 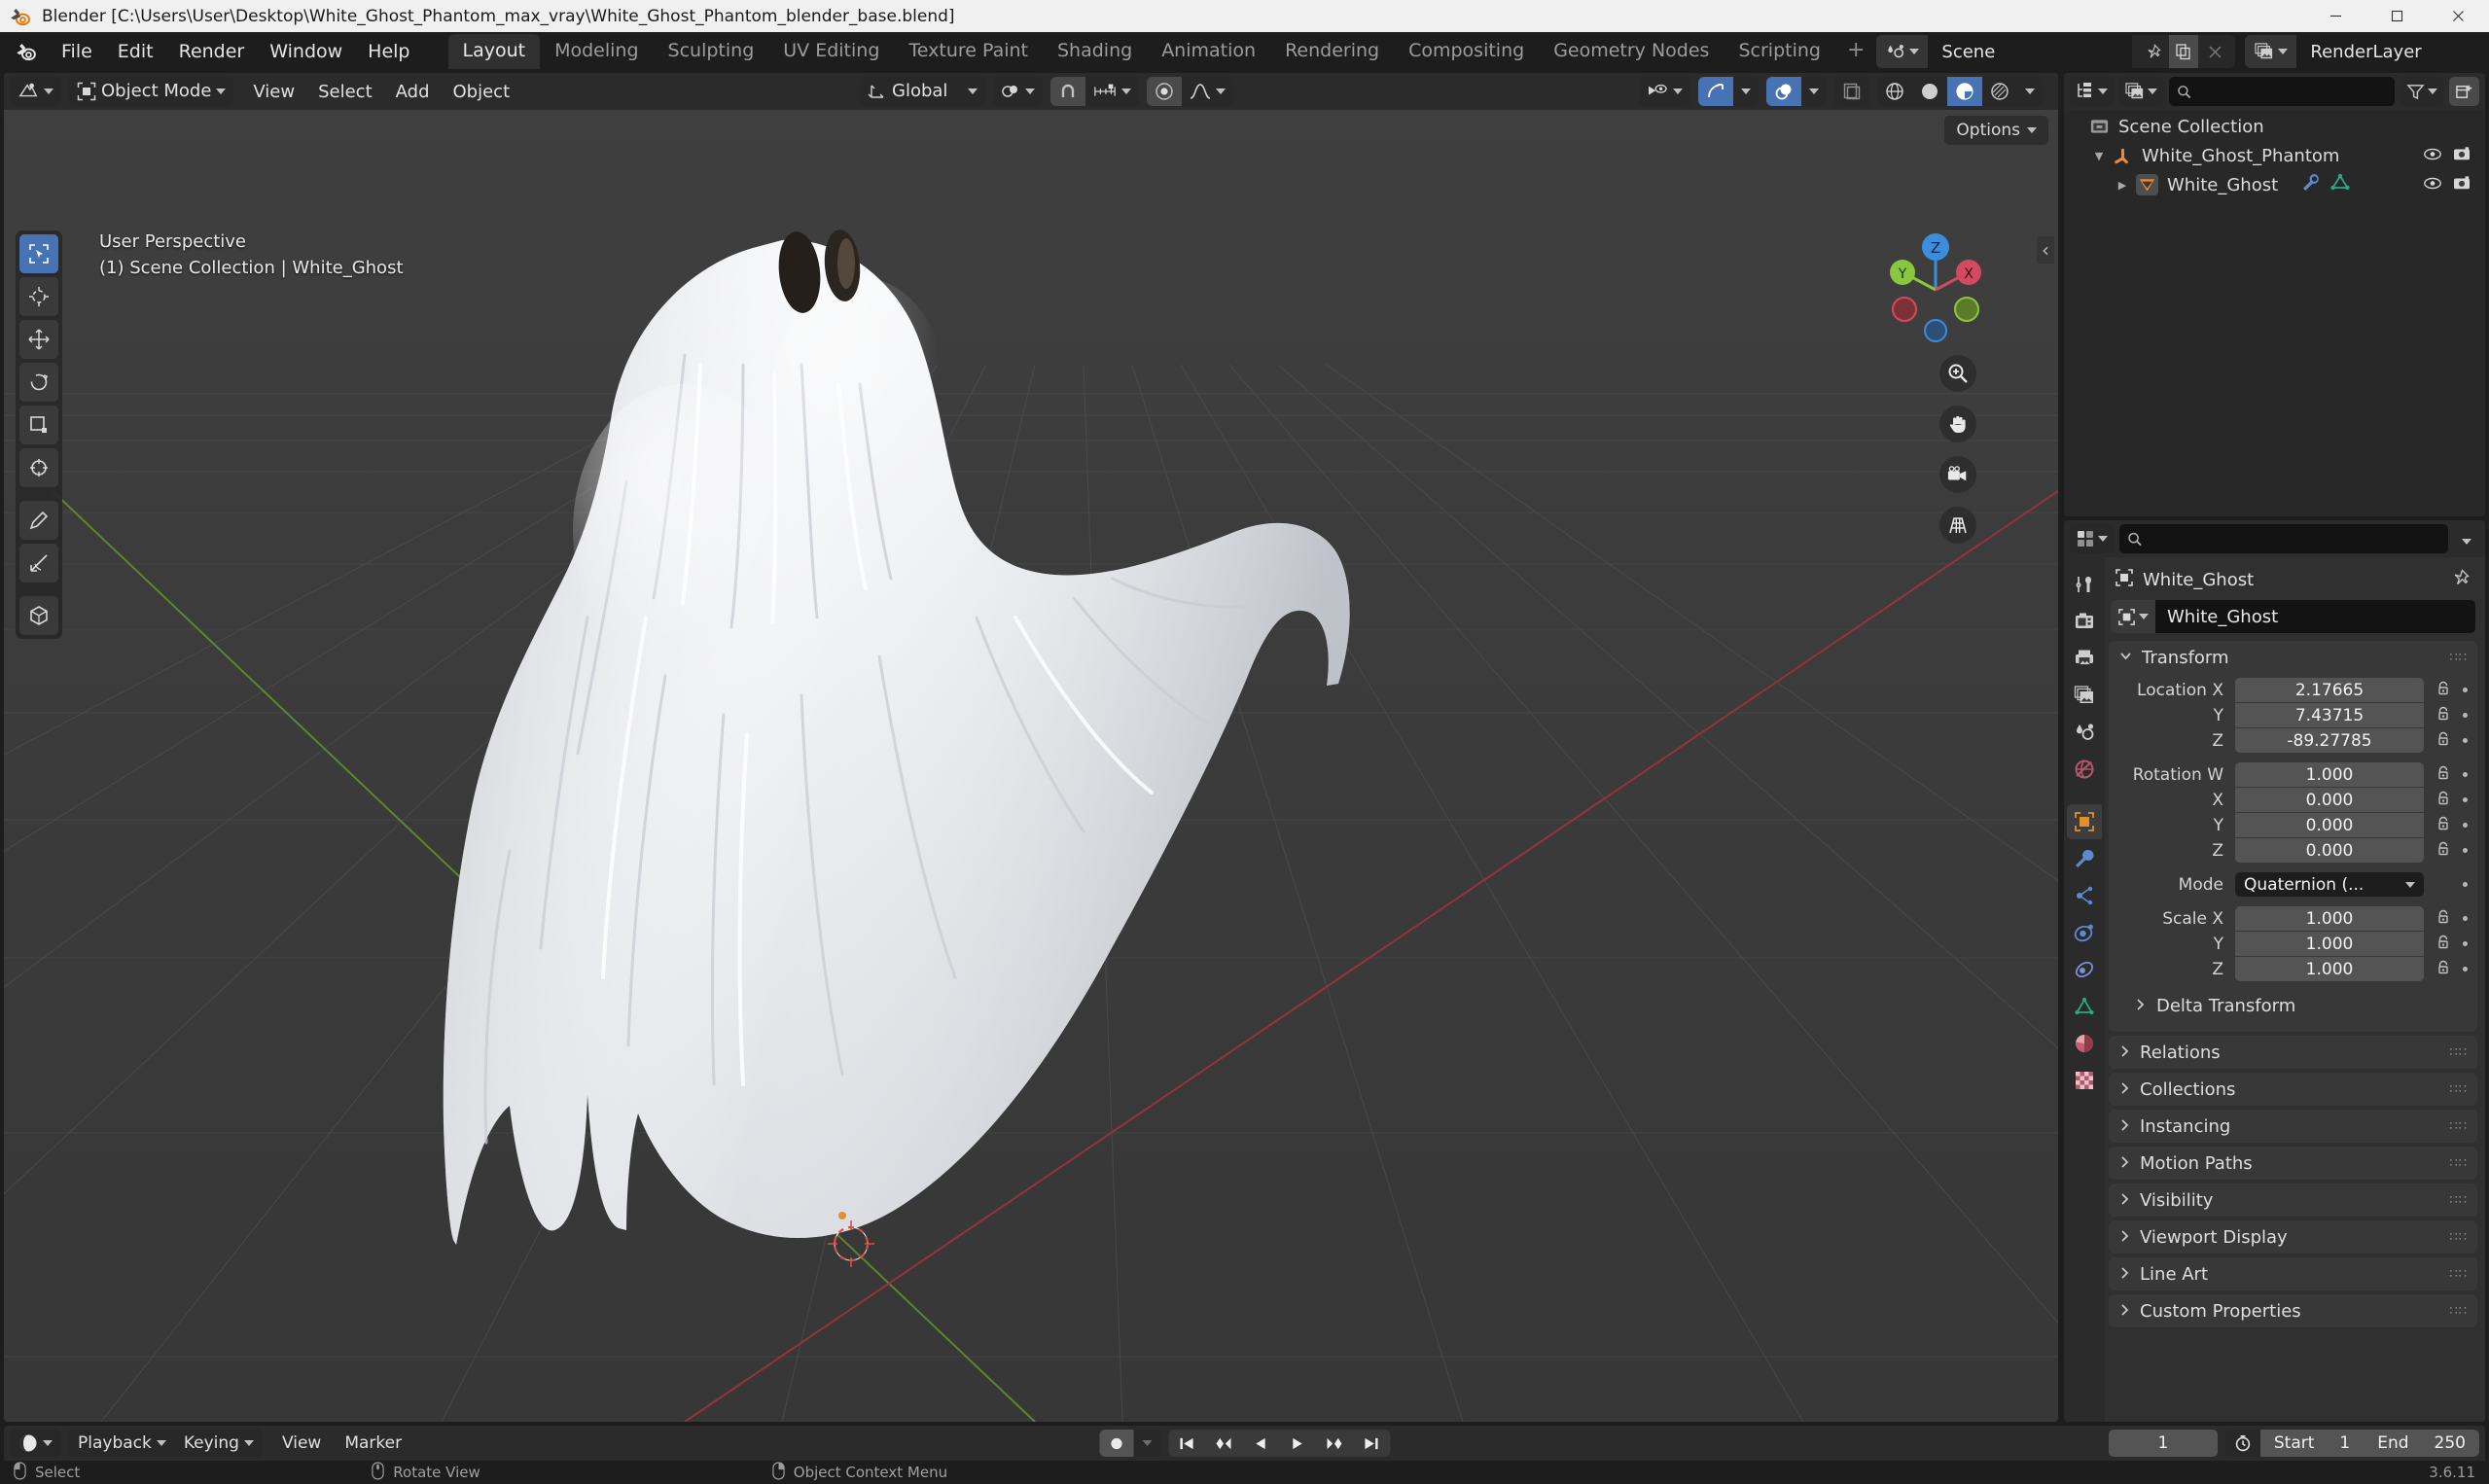 What do you see at coordinates (77, 52) in the screenshot?
I see `menu-file: File` at bounding box center [77, 52].